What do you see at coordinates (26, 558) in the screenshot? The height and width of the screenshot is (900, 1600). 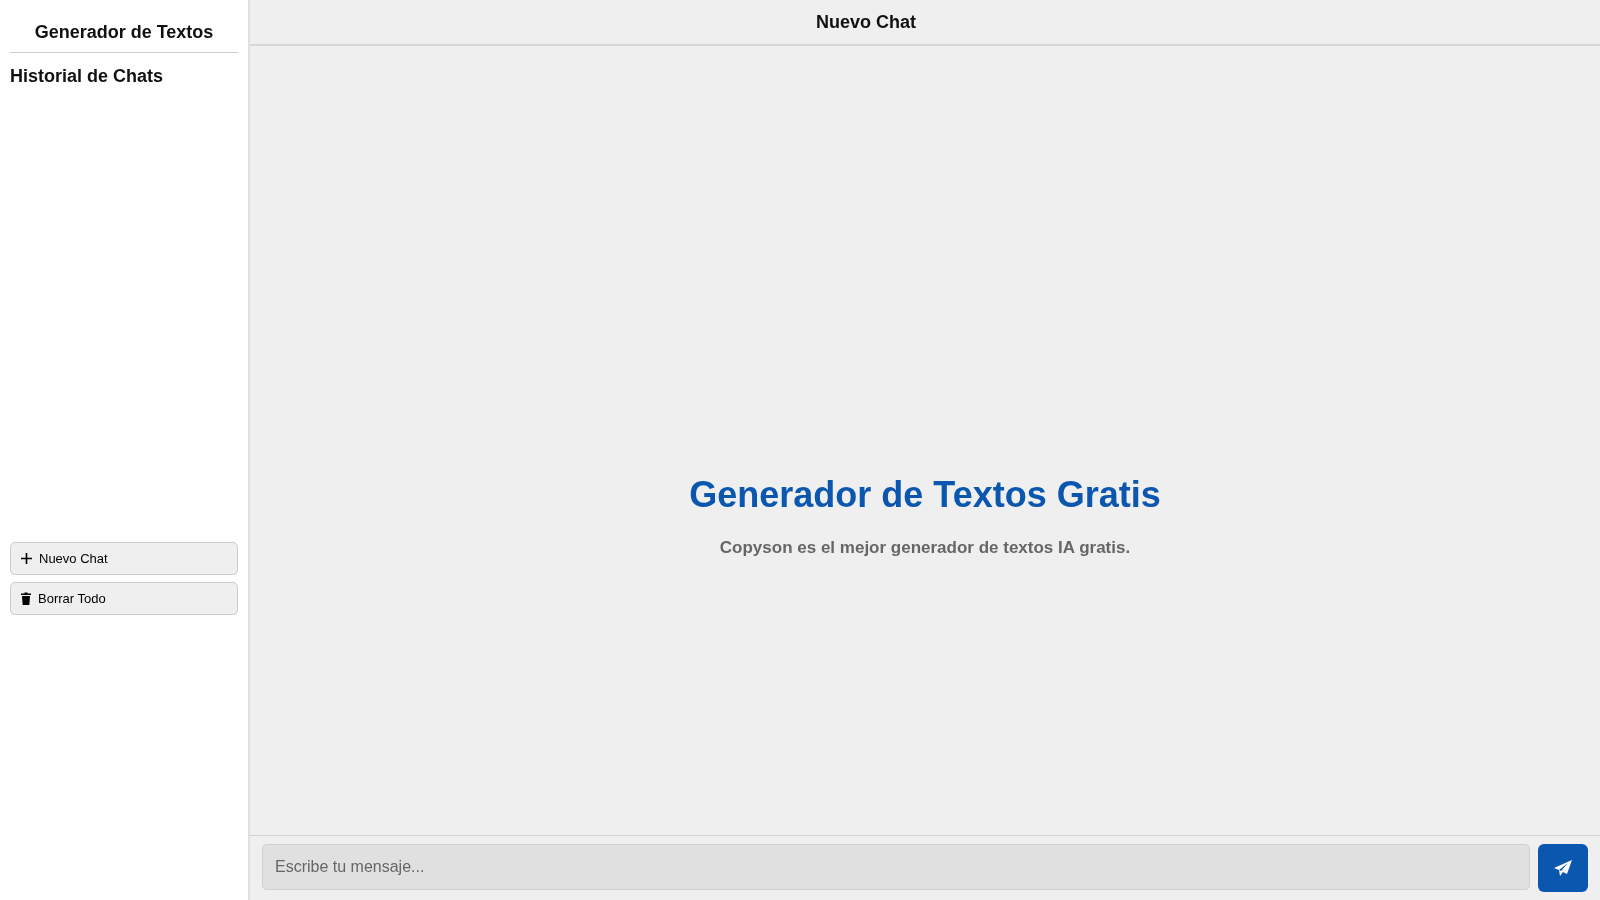 I see `plus-icon` at bounding box center [26, 558].